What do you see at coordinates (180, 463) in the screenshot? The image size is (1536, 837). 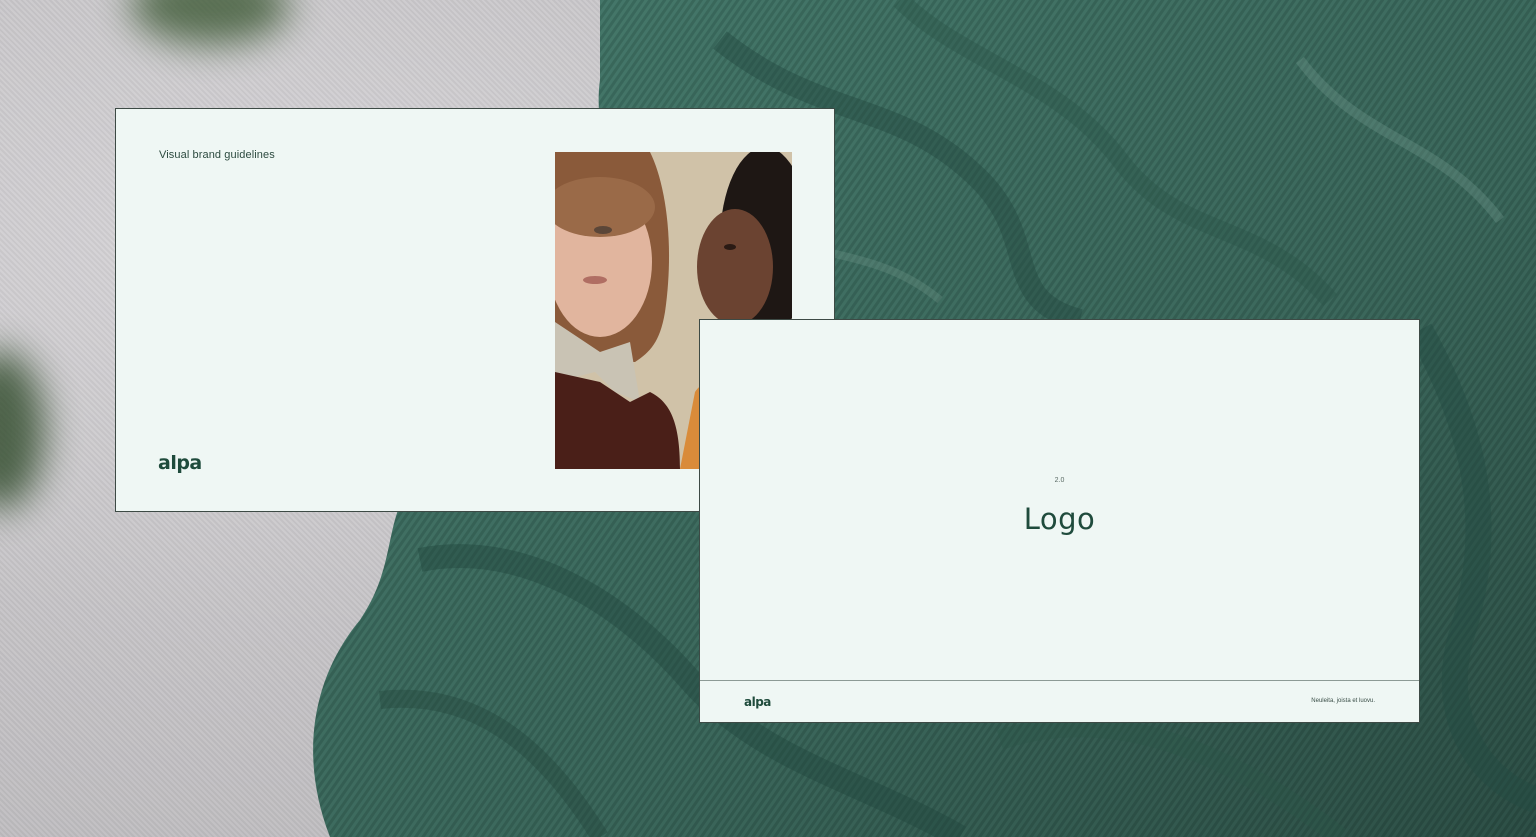 I see `brand-logo: alpa` at bounding box center [180, 463].